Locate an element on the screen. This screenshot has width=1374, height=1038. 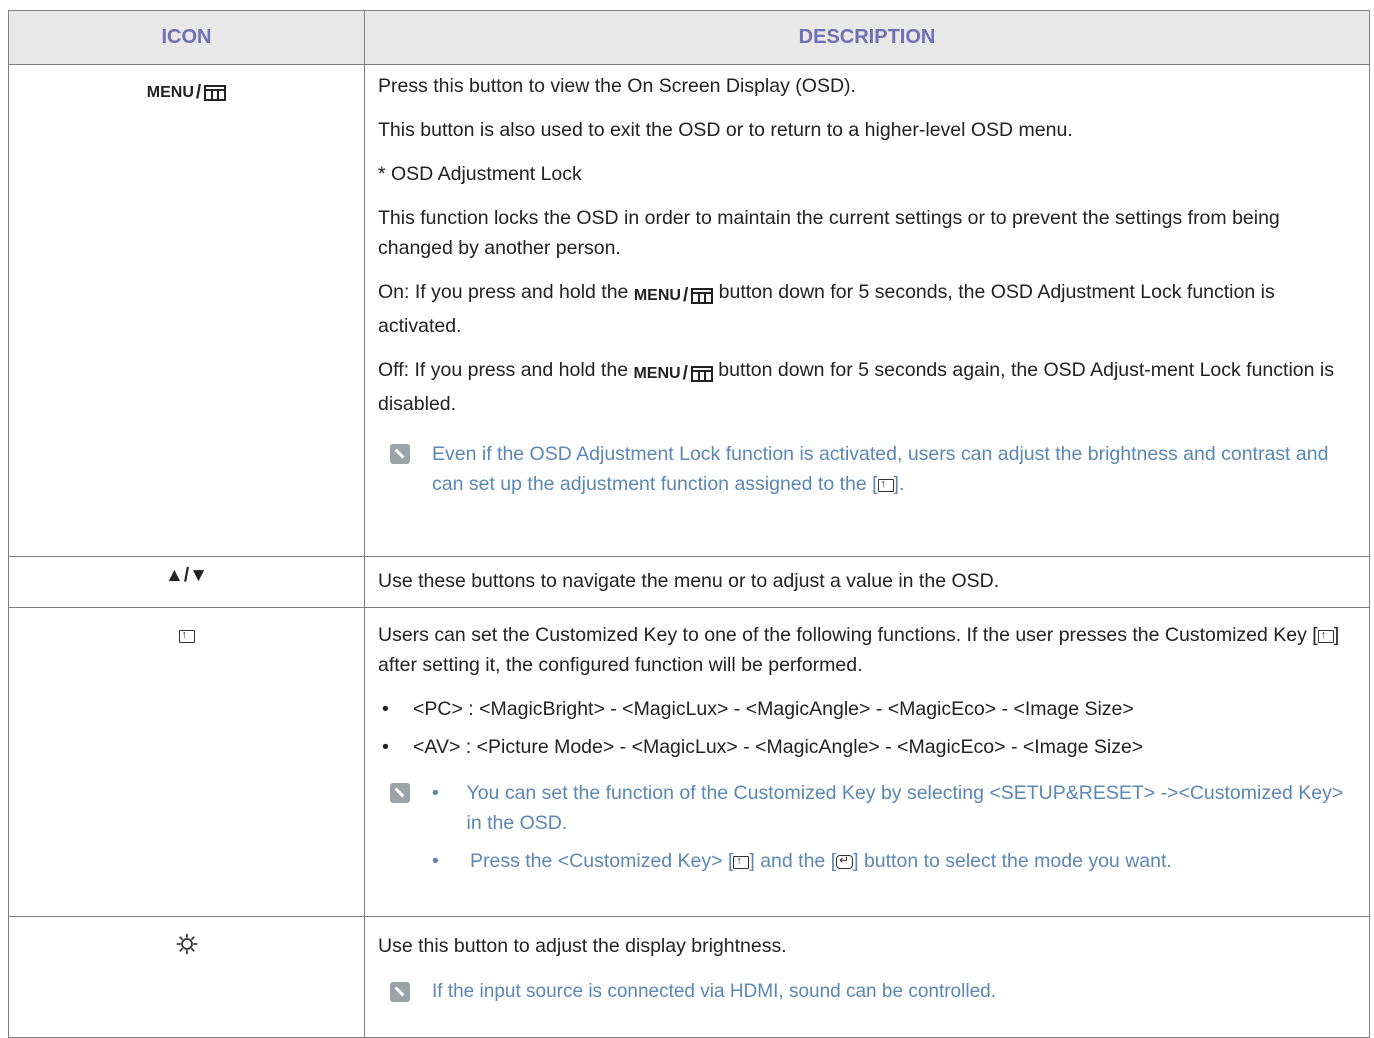
header-description: DESCRIPTION is located at coordinates (867, 37).